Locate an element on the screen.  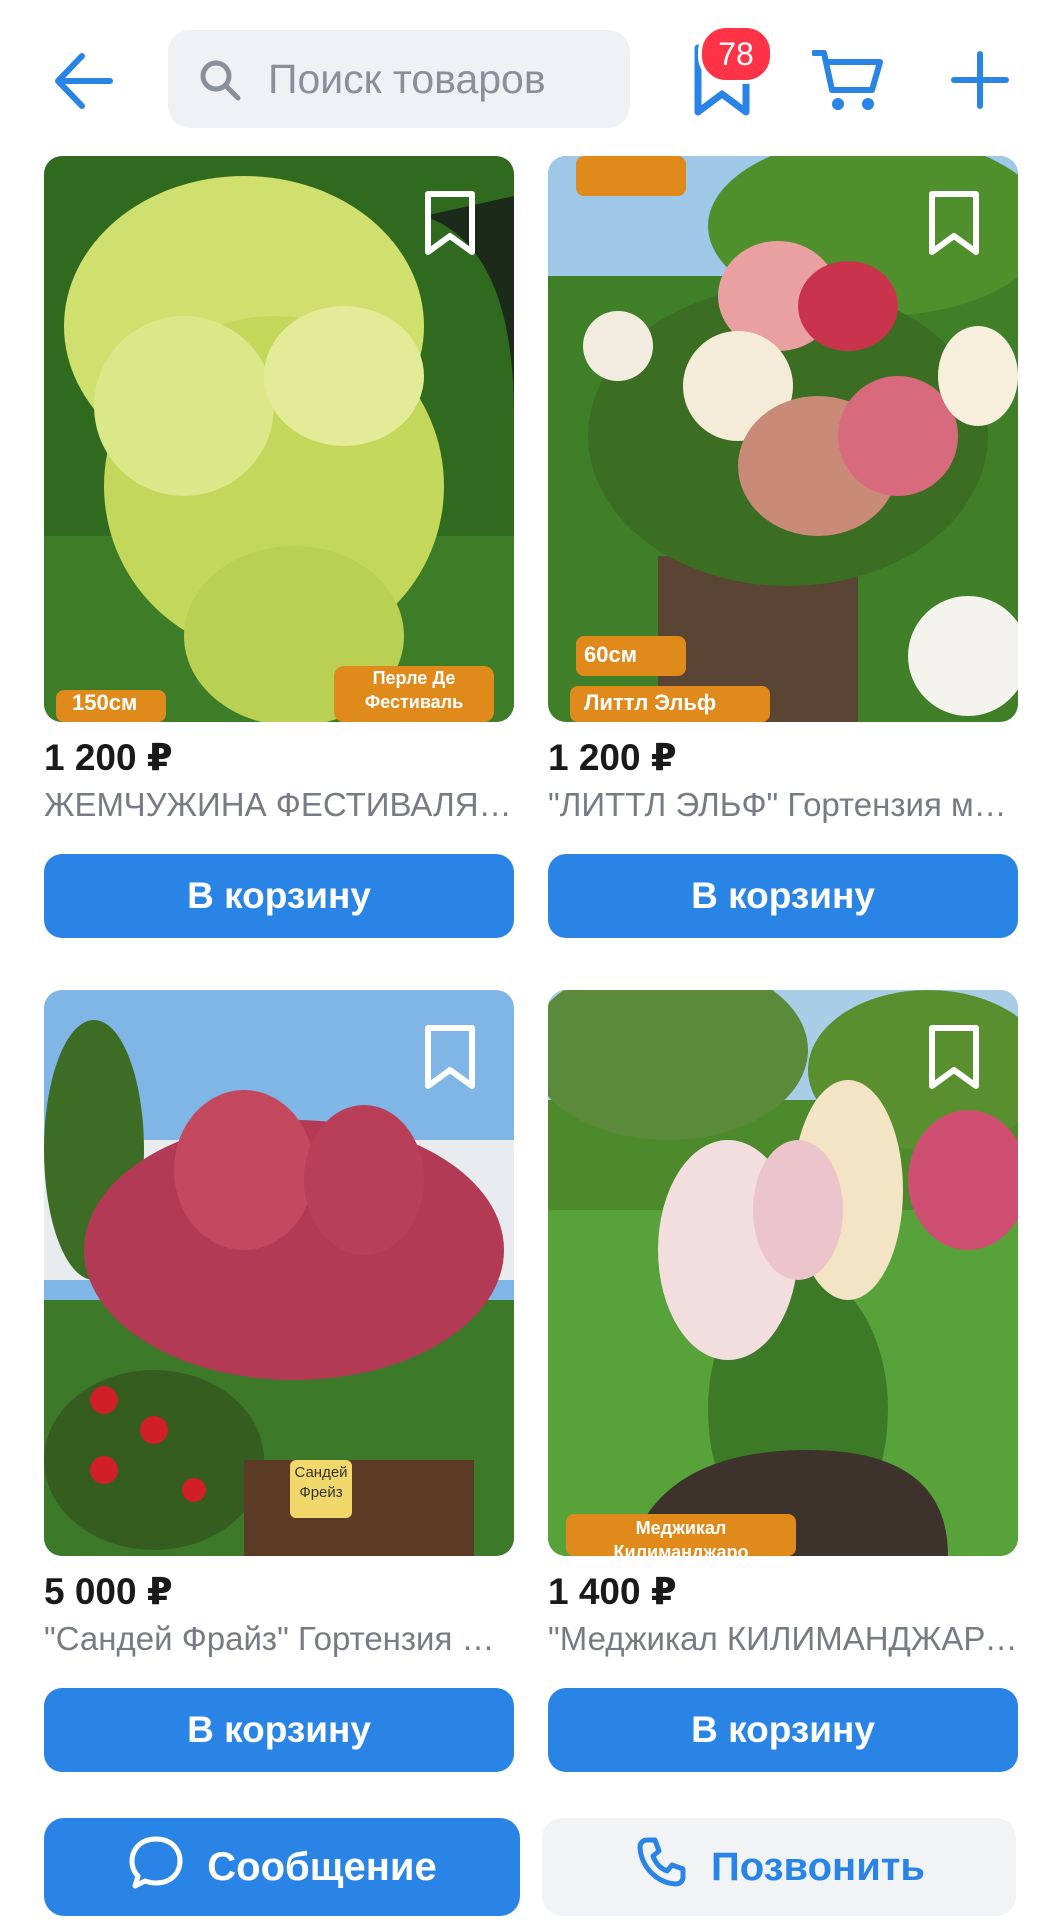
product-title: "ЛИТТЛ ЭЛЬФ" Гортензия метельчатая is located at coordinates (783, 805).